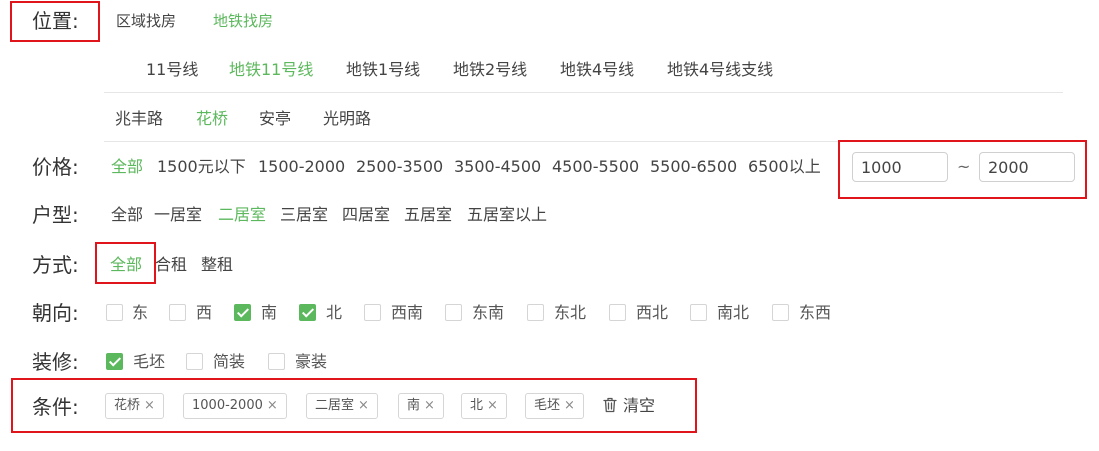 The height and width of the screenshot is (451, 1099). I want to click on station-option: 兆丰路, so click(139, 119).